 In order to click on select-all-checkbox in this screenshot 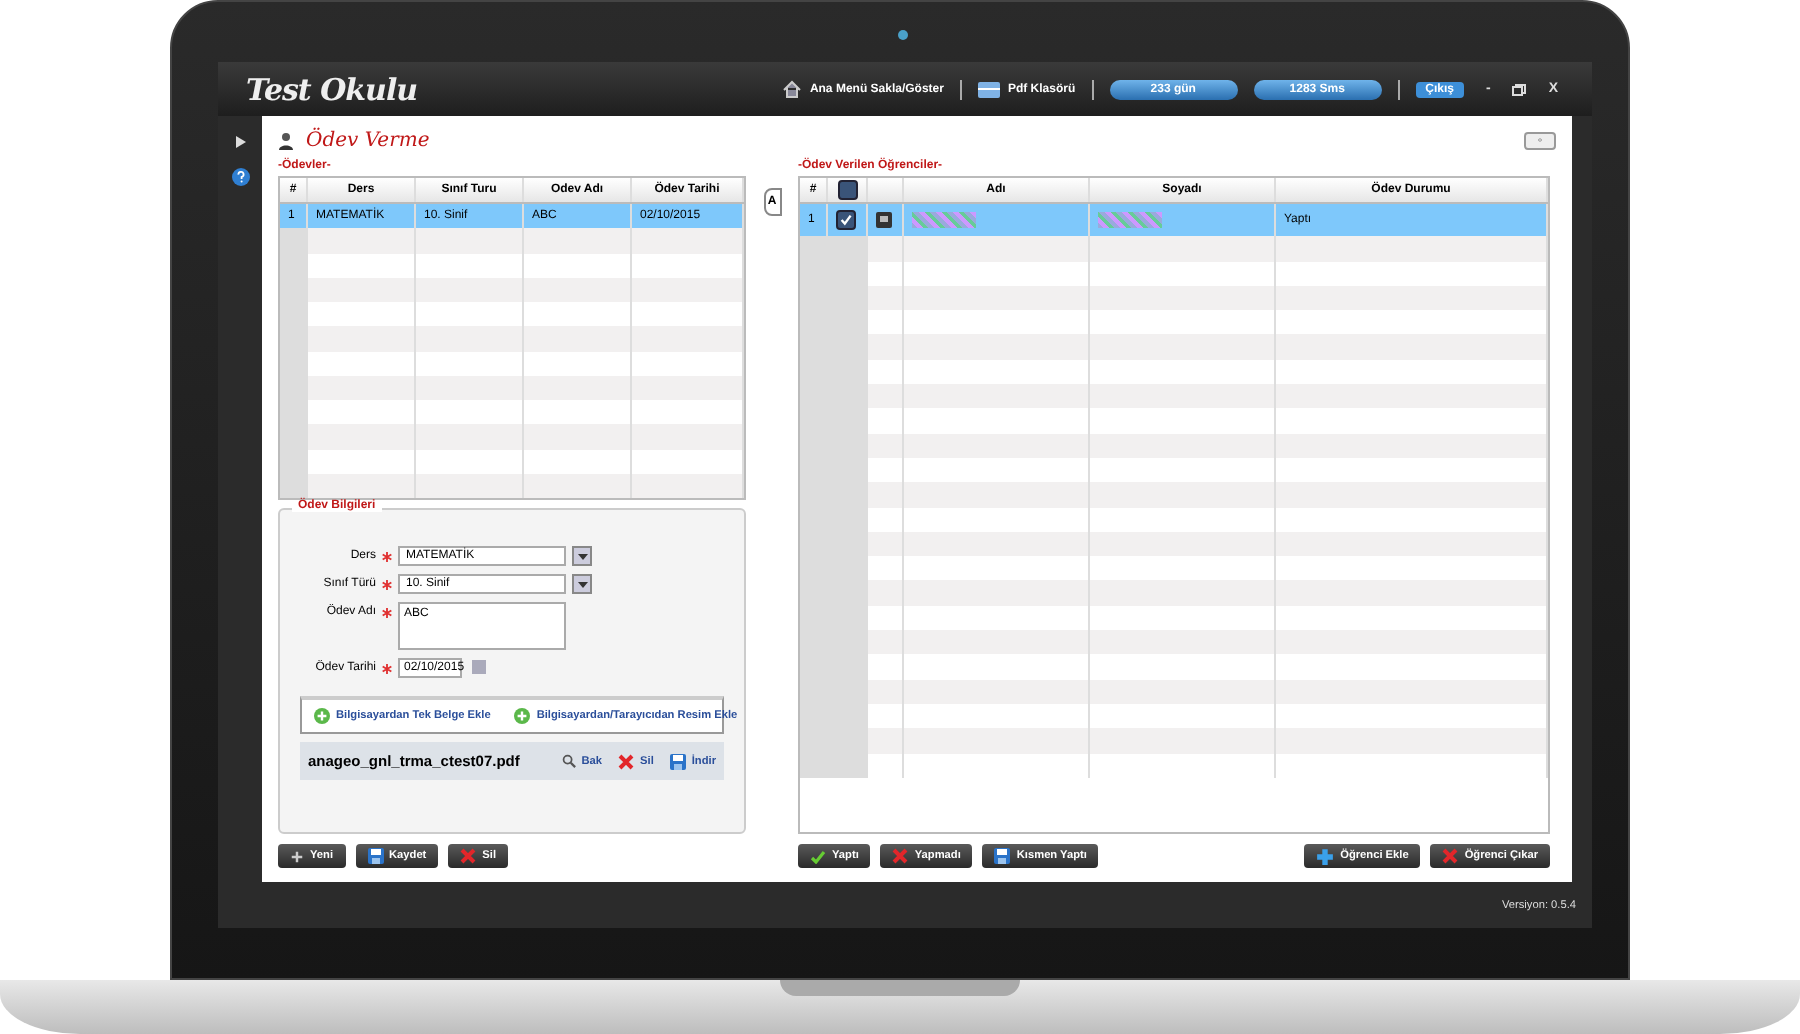, I will do `click(847, 190)`.